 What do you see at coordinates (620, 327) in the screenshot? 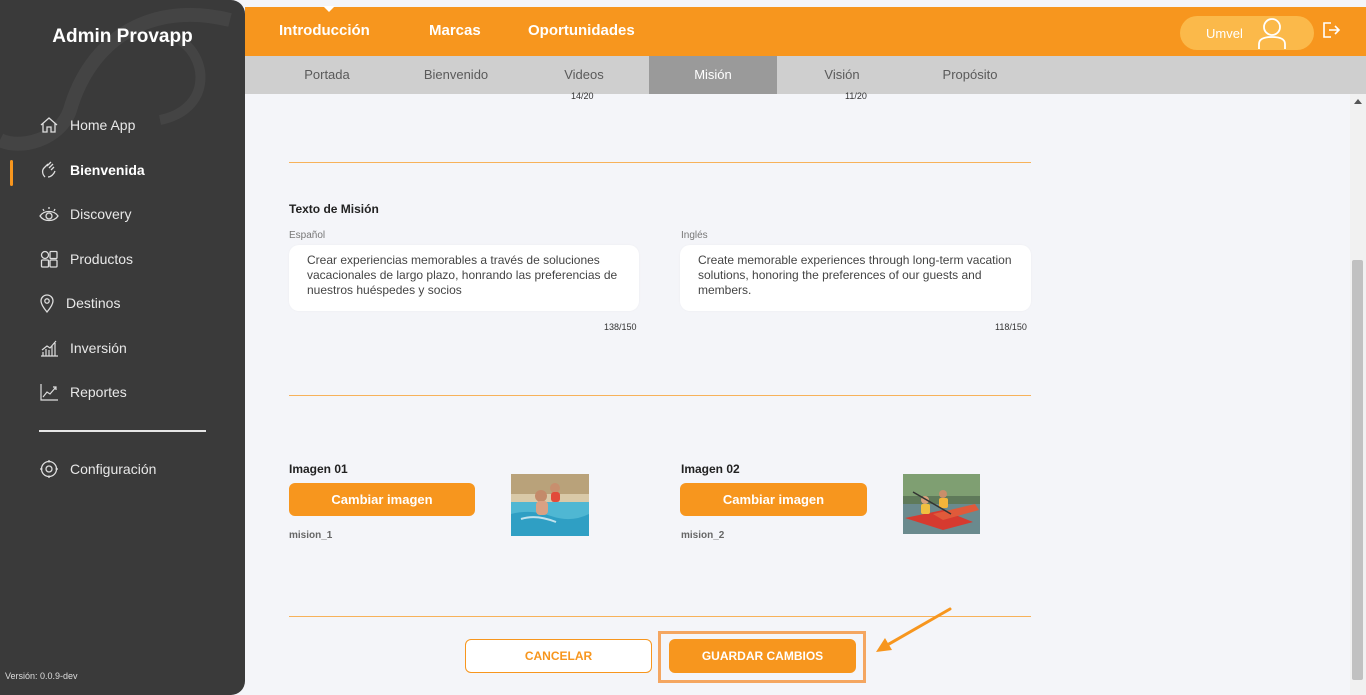
I see `char-counter: 138/150` at bounding box center [620, 327].